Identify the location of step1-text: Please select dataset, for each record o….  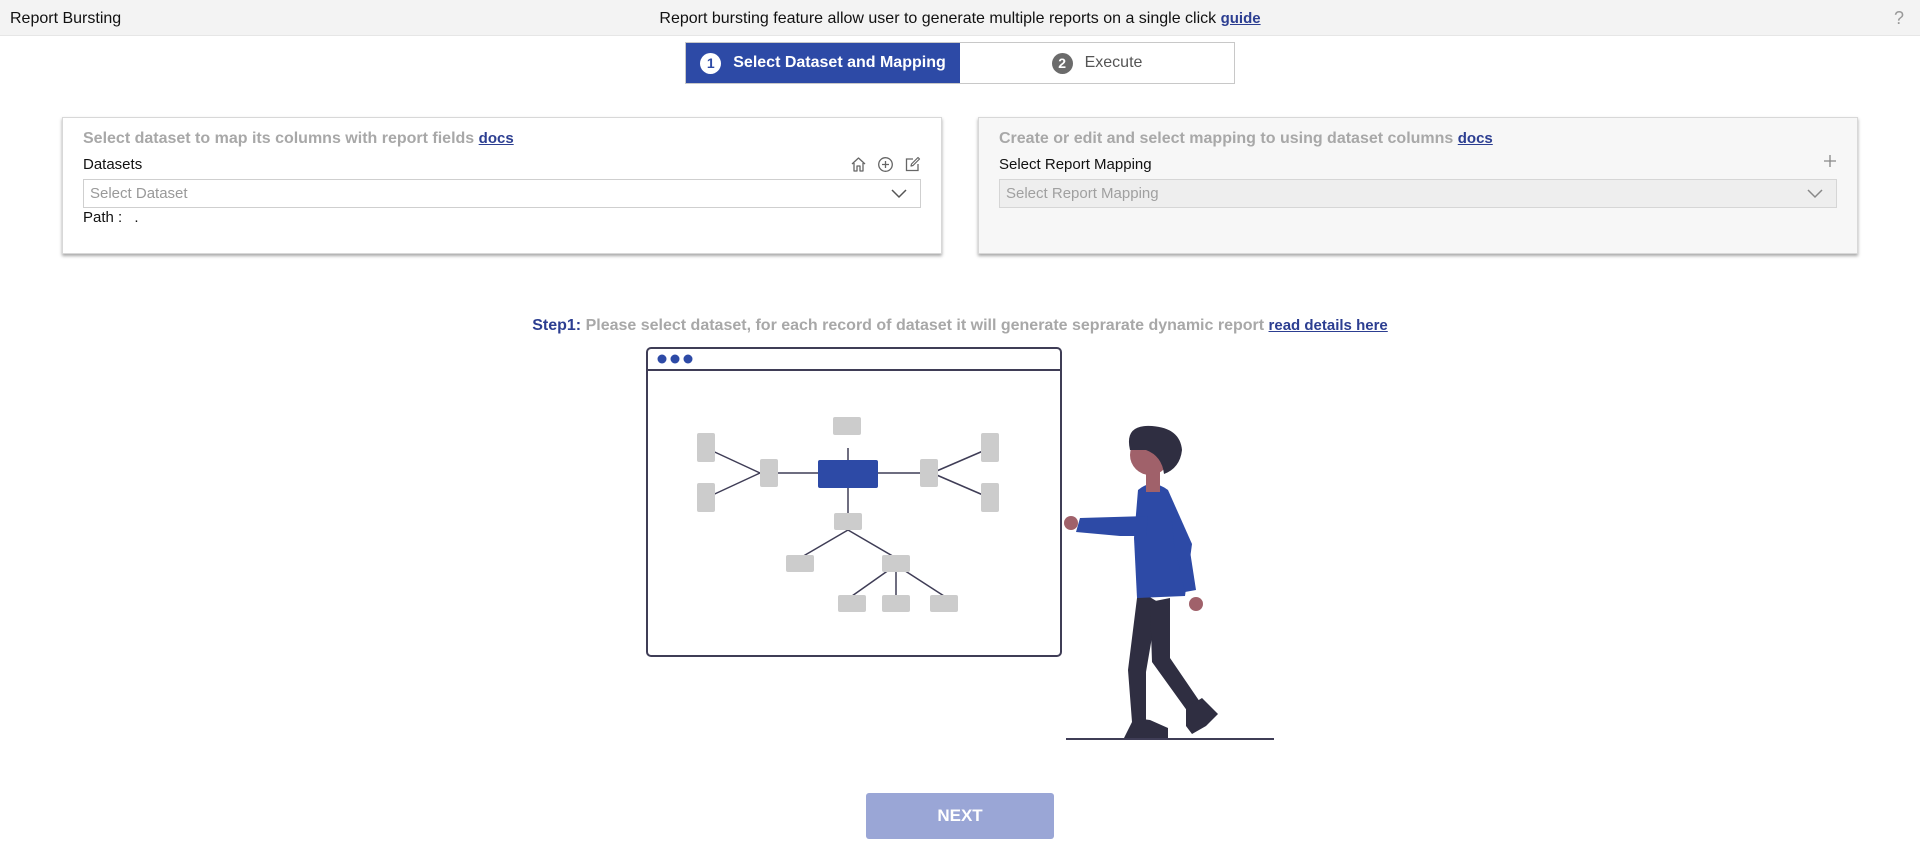
(925, 325).